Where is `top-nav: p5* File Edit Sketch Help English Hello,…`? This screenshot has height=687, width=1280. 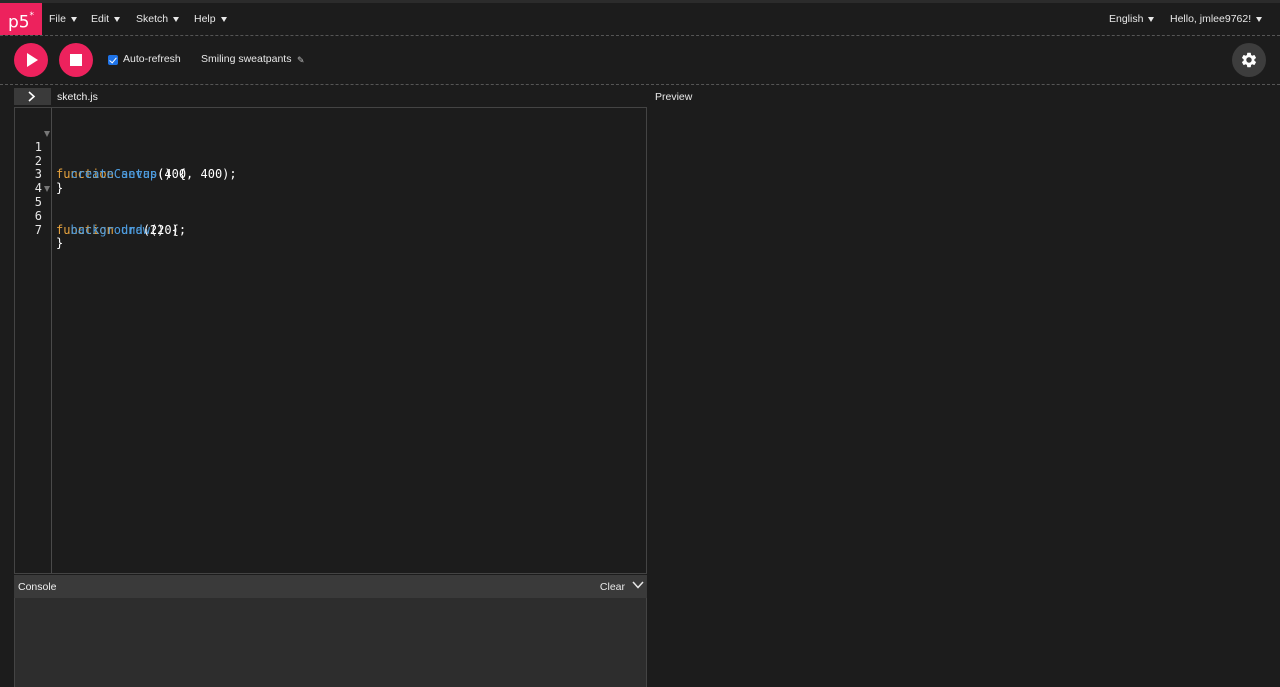
top-nav: p5* File Edit Sketch Help English Hello,… is located at coordinates (640, 19).